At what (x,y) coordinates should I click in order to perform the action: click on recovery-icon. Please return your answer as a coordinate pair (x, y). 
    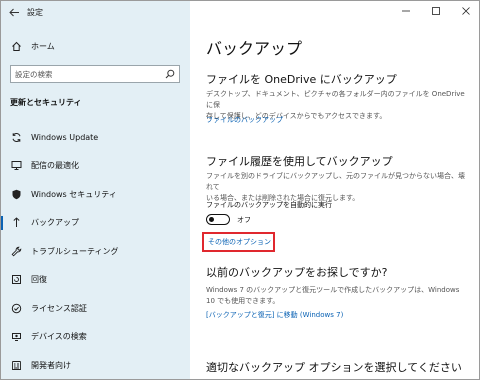
    Looking at the image, I should click on (16, 279).